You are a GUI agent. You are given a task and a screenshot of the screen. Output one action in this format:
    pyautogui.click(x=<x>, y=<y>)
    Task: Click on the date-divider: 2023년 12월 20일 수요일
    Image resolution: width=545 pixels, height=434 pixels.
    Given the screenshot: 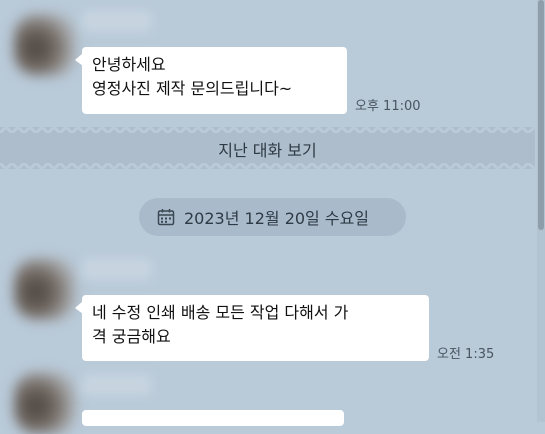 What is the action you would take?
    pyautogui.click(x=272, y=217)
    